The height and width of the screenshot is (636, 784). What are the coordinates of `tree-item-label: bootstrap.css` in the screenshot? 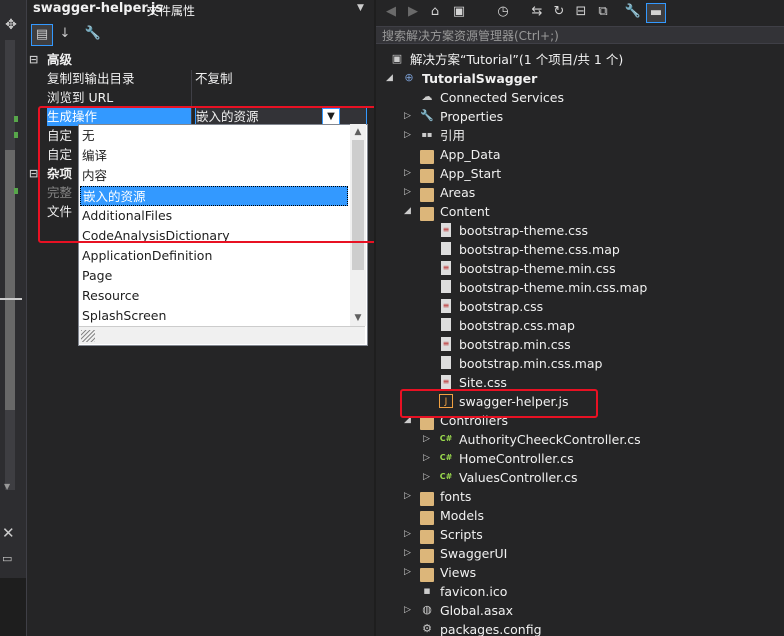 It's located at (501, 306).